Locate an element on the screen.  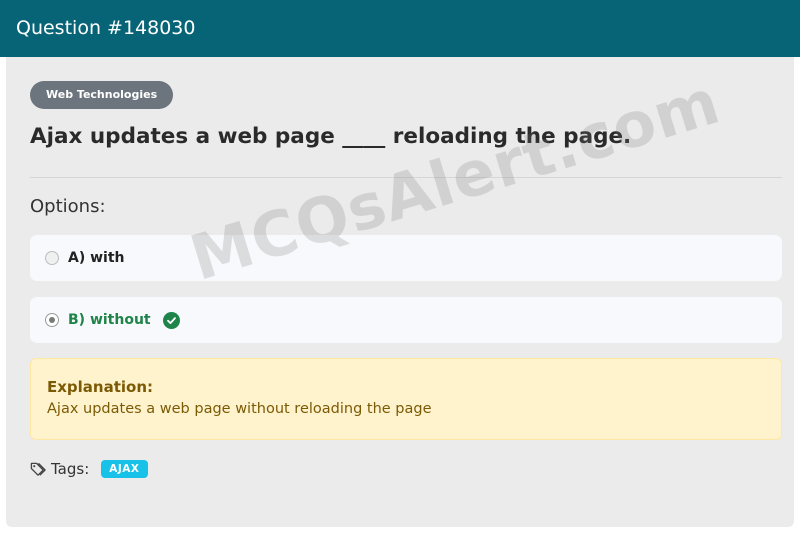
tags-row: Tags: AJAX is located at coordinates (89, 469).